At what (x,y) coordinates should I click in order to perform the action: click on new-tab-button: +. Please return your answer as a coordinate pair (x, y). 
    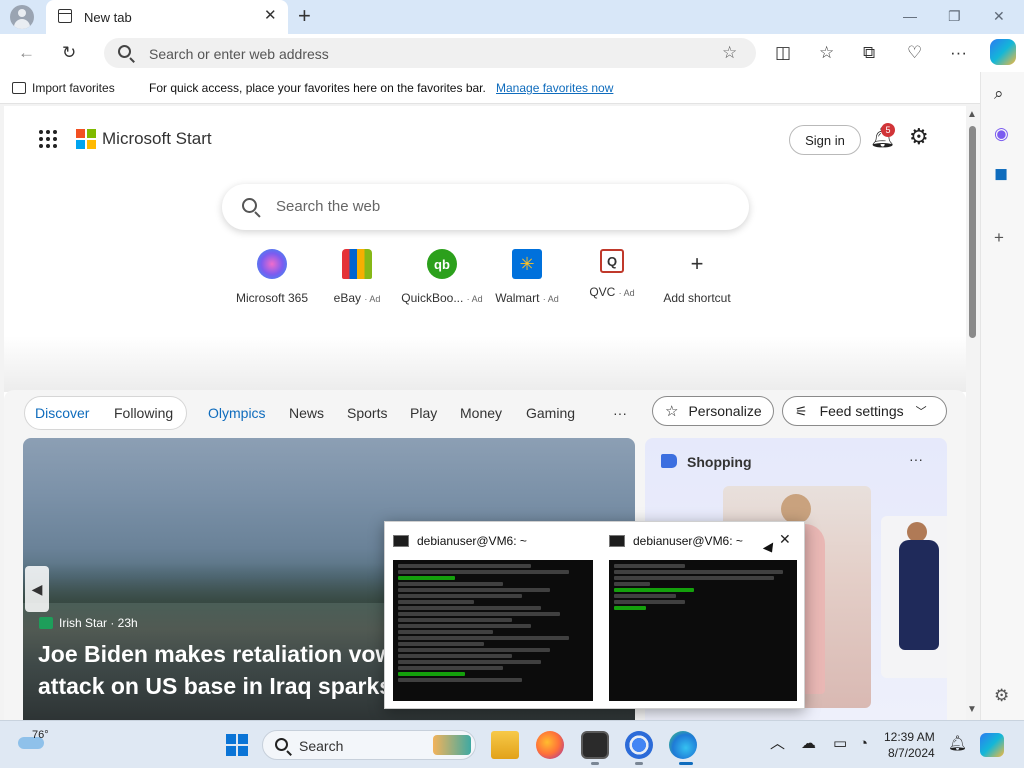
    Looking at the image, I should click on (304, 16).